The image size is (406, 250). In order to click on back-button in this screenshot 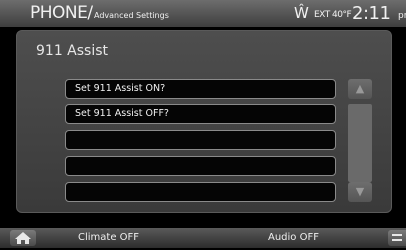, I will do `click(397, 238)`.